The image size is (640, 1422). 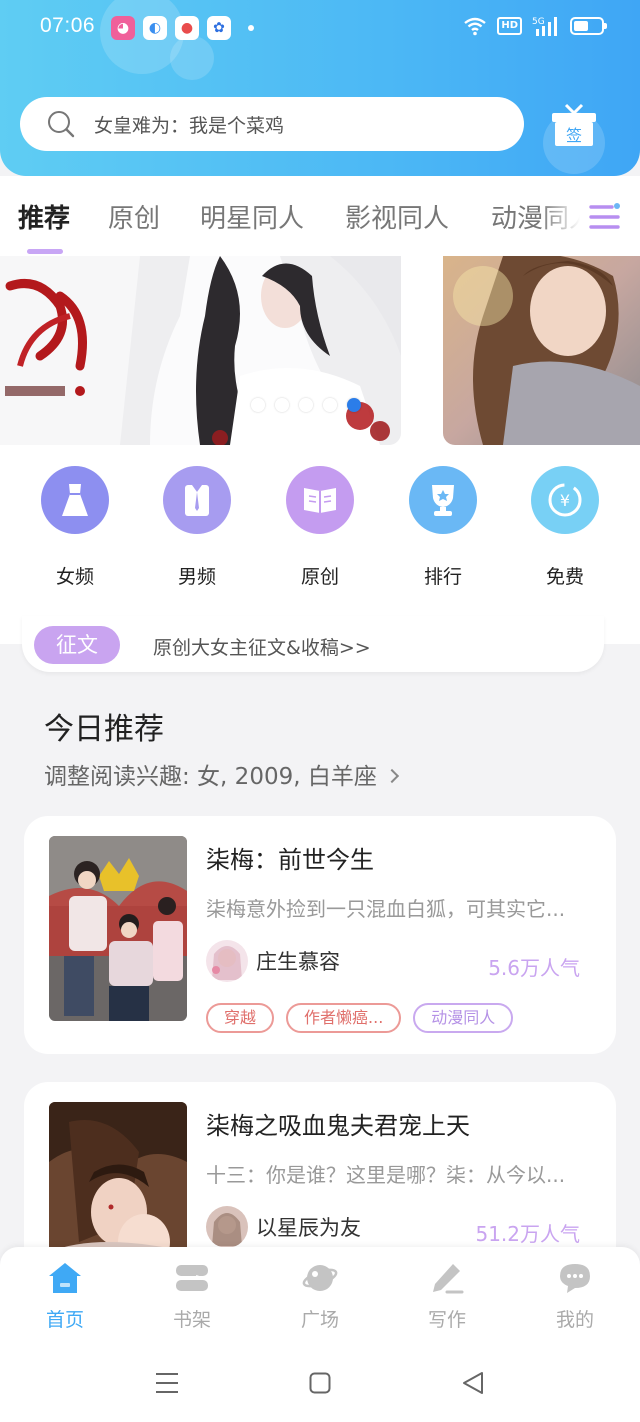 What do you see at coordinates (61, 124) in the screenshot?
I see `search-icon` at bounding box center [61, 124].